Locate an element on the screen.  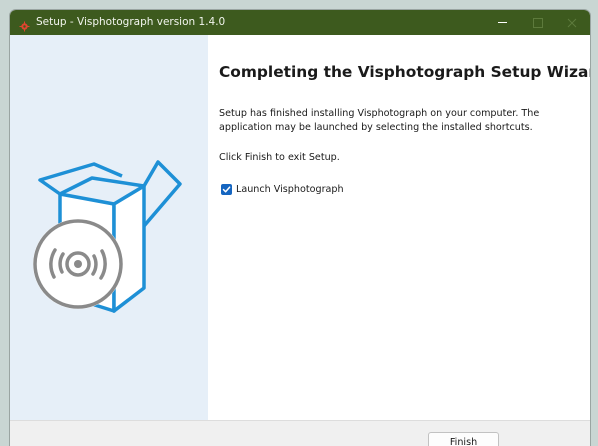
checkmark-icon is located at coordinates (226, 189).